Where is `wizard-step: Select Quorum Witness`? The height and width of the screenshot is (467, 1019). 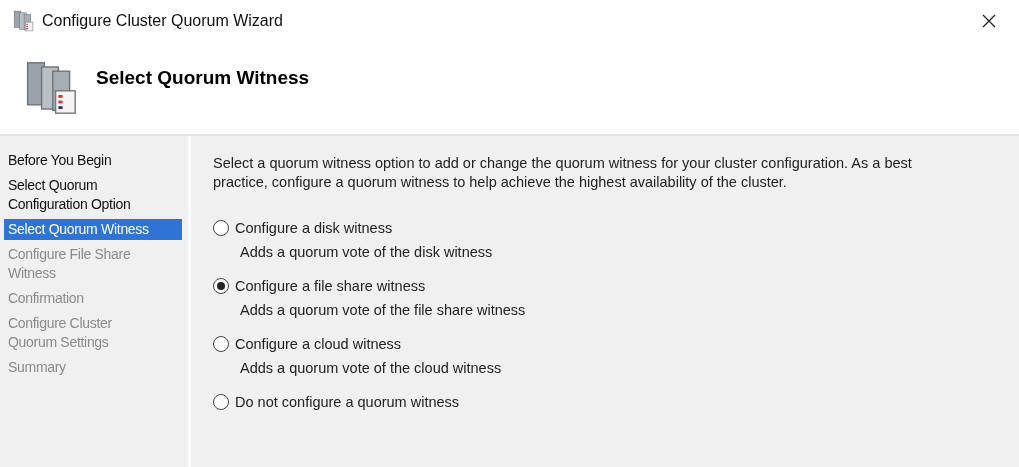 wizard-step: Select Quorum Witness is located at coordinates (93, 229).